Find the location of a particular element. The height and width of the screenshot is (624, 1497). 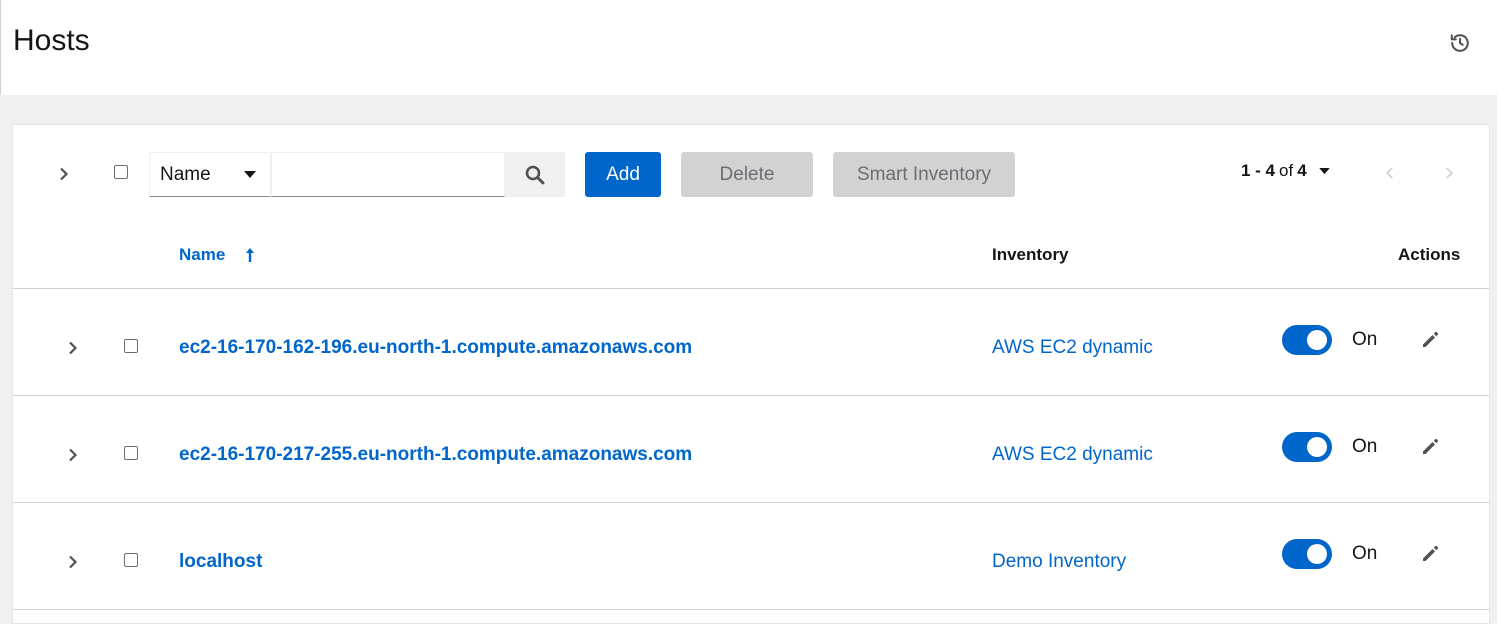

history-icon is located at coordinates (1459, 43).